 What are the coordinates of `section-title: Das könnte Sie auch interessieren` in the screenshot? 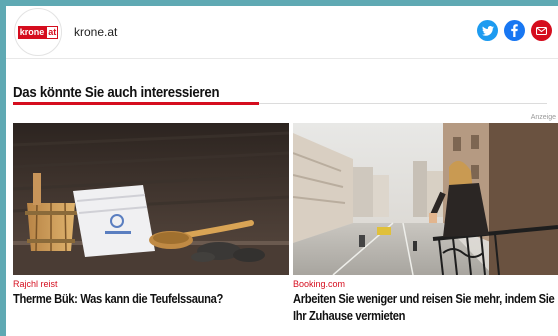 It's located at (116, 92).